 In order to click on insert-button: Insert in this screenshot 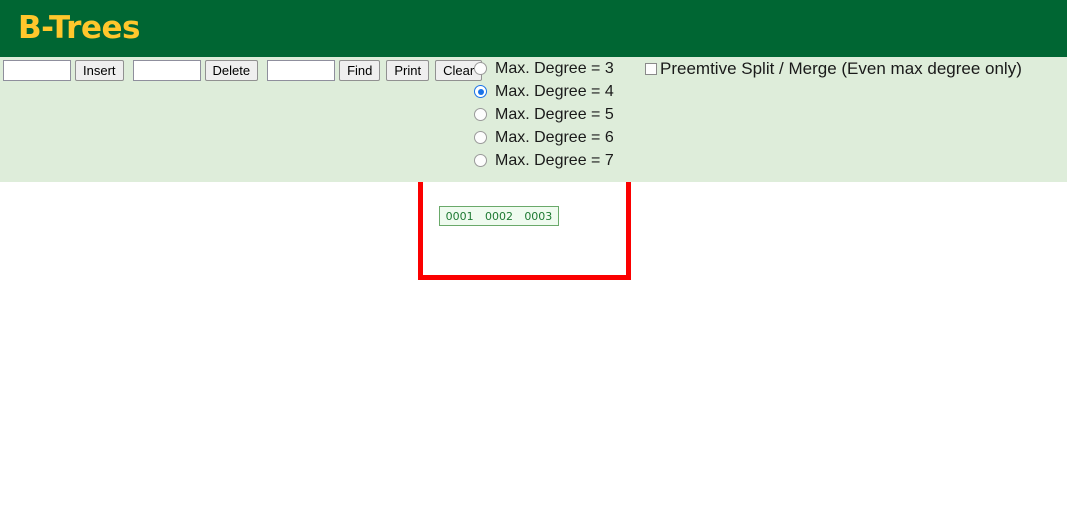, I will do `click(99, 70)`.